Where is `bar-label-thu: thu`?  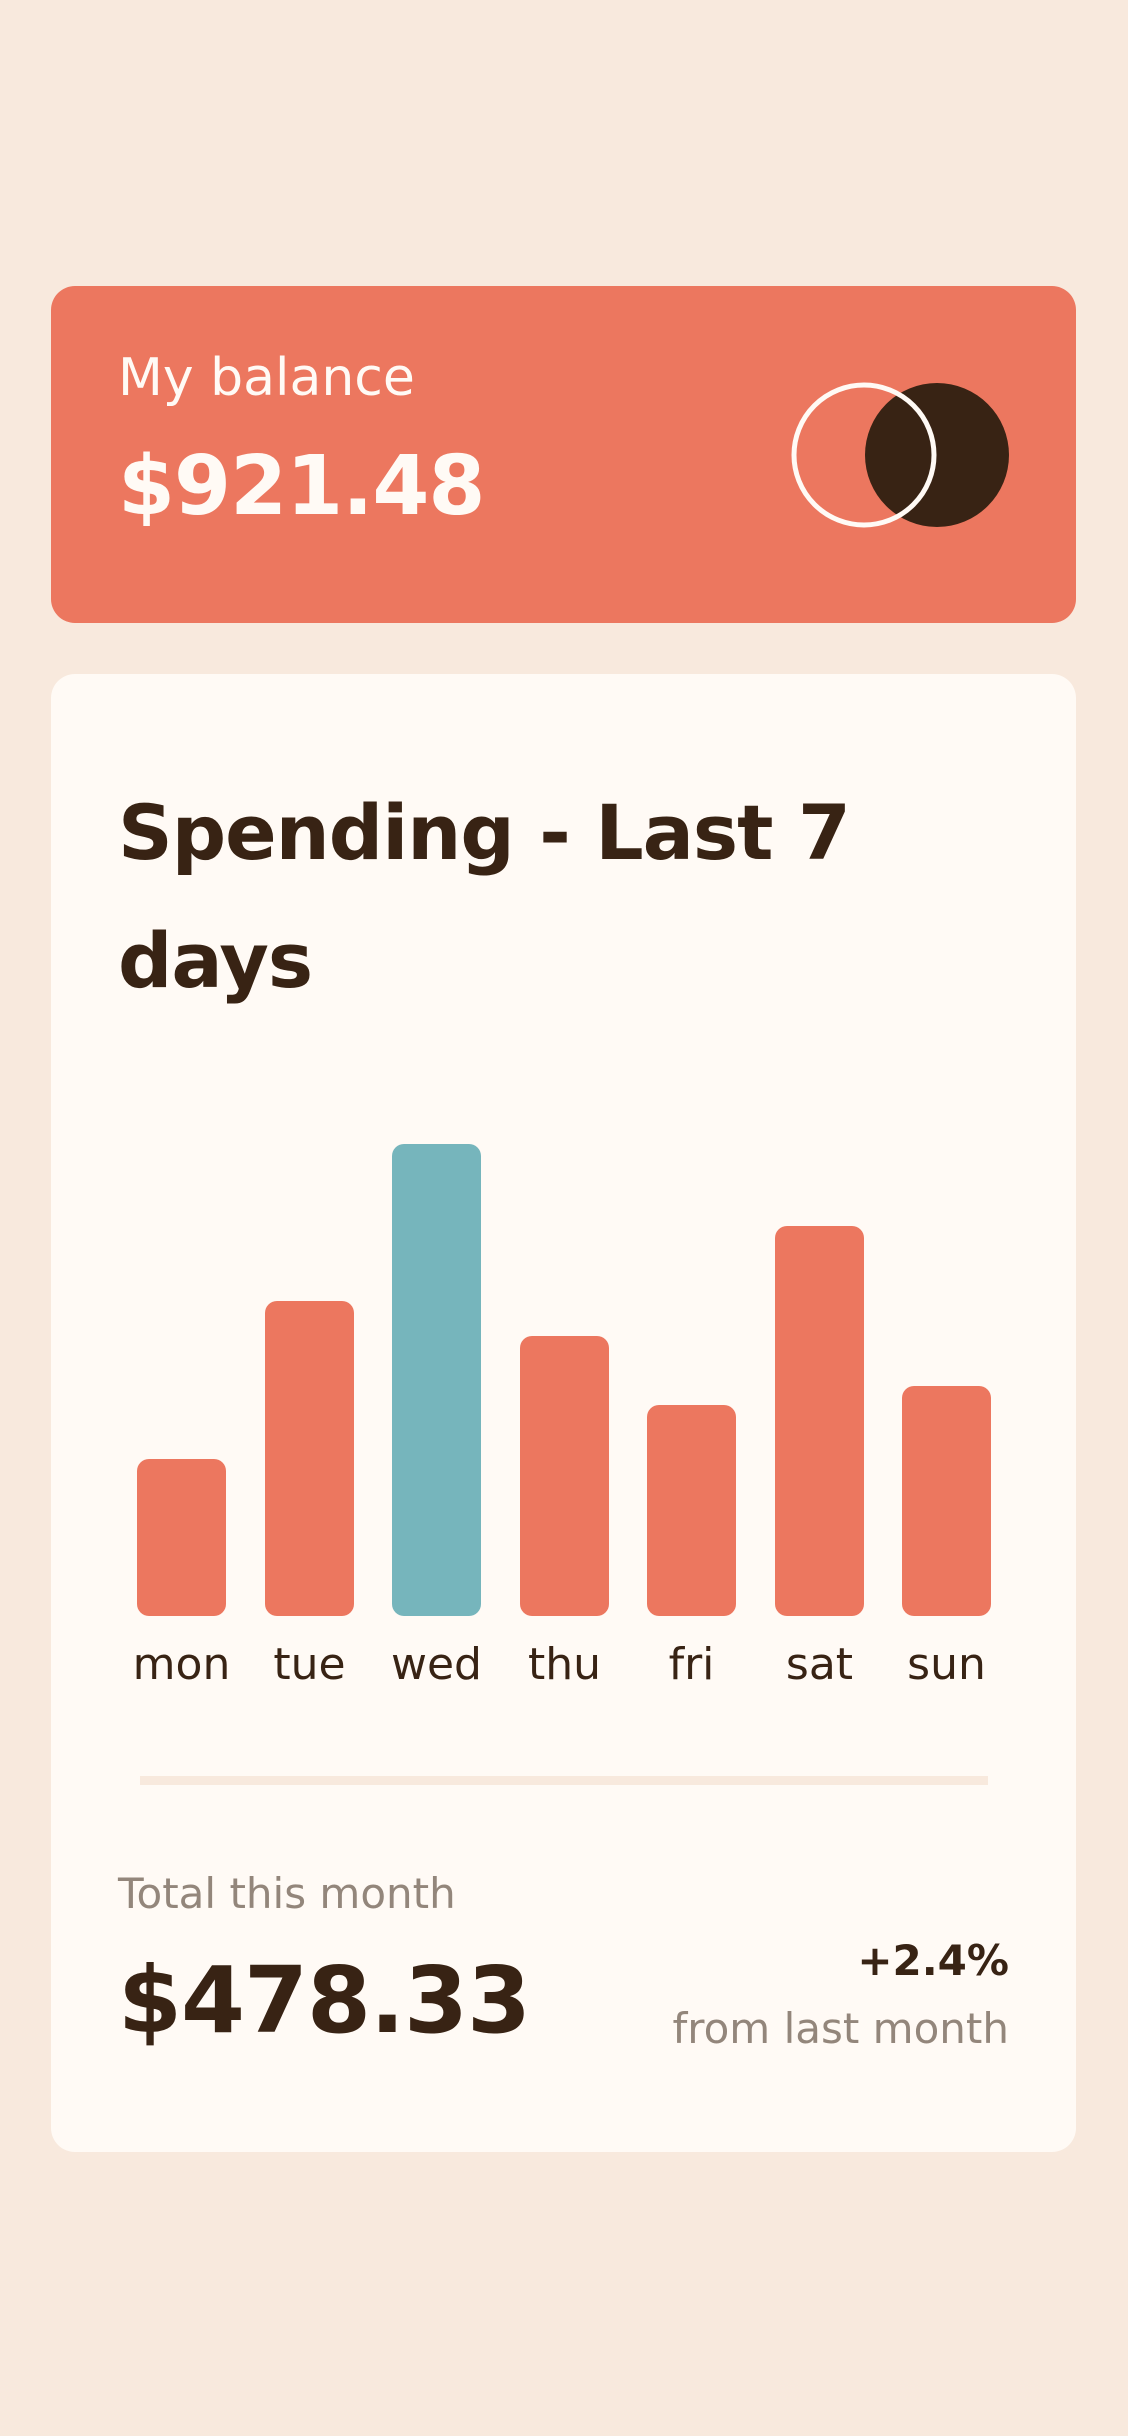
bar-label-thu: thu is located at coordinates (564, 1664).